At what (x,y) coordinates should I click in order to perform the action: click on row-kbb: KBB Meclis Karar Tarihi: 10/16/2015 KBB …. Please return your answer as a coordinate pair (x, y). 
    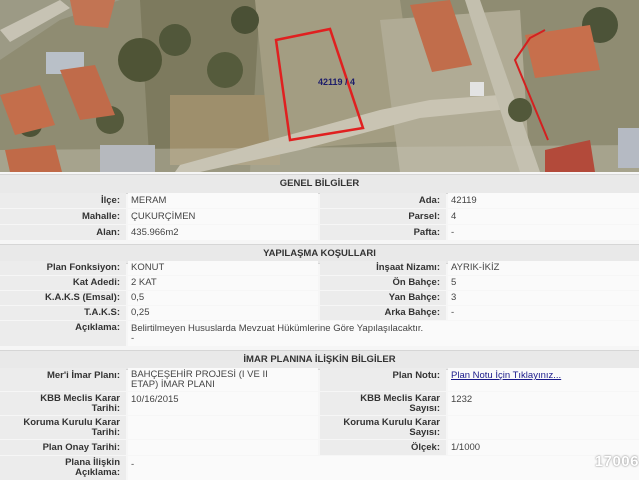
    Looking at the image, I should click on (319, 404).